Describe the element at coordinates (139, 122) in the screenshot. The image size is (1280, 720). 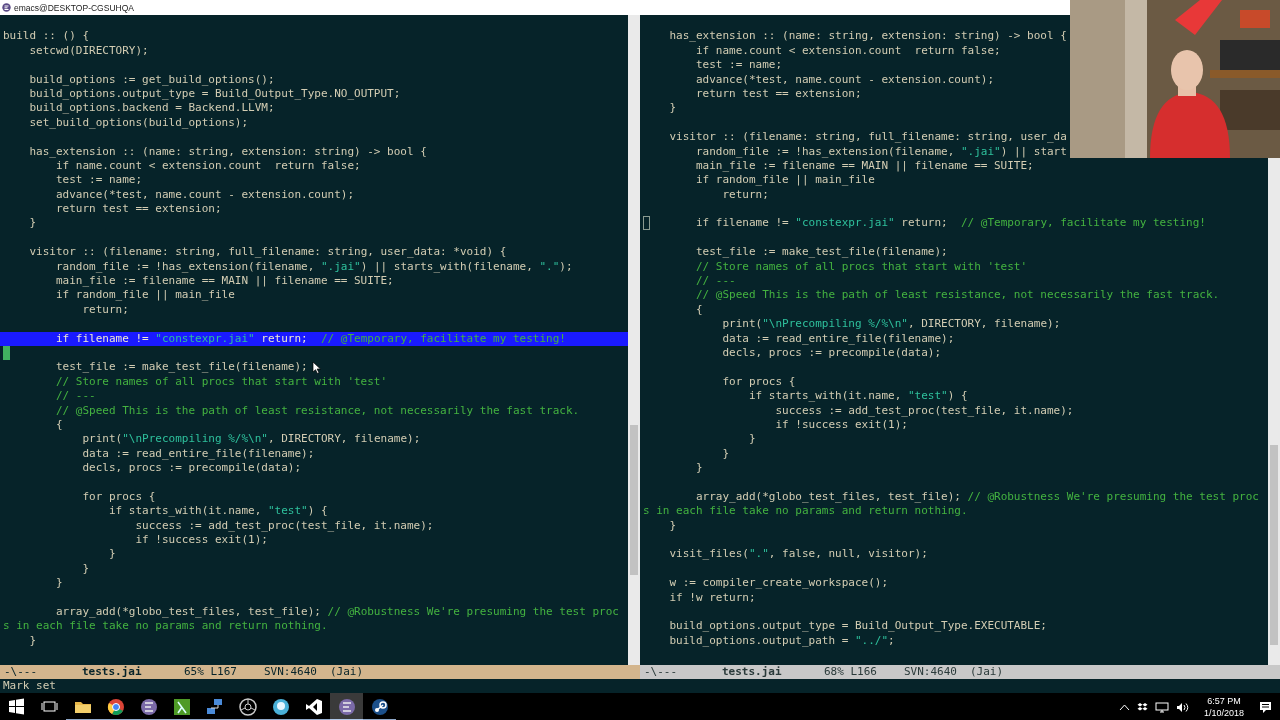
I see `code-line: set_build_options(build_options);` at that location.